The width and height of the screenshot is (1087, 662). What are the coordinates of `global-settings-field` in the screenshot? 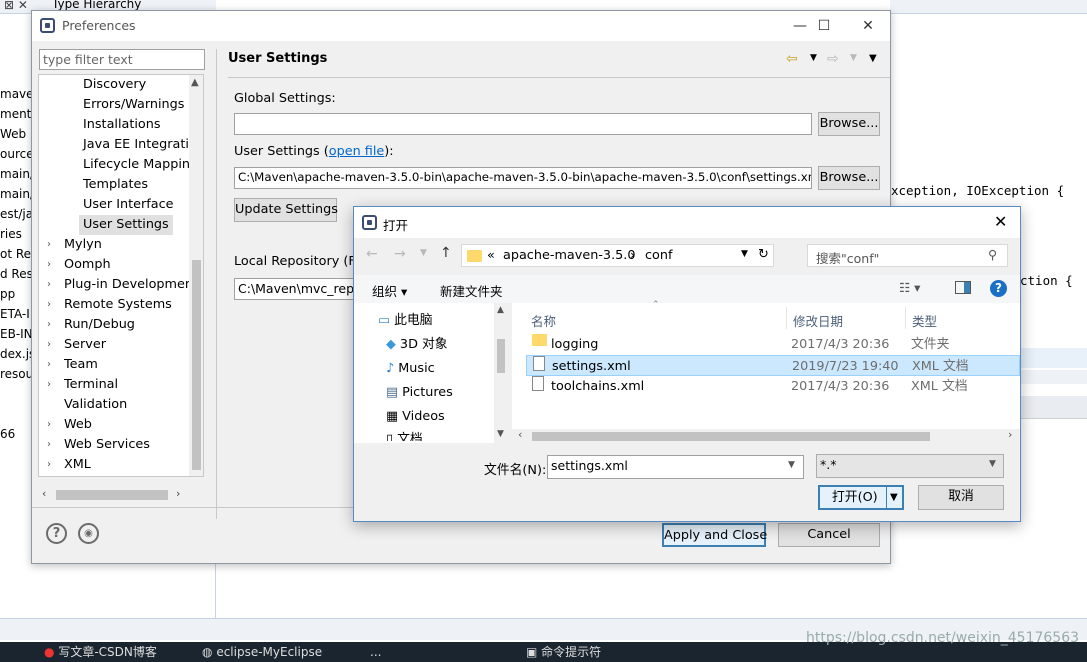 It's located at (523, 124).